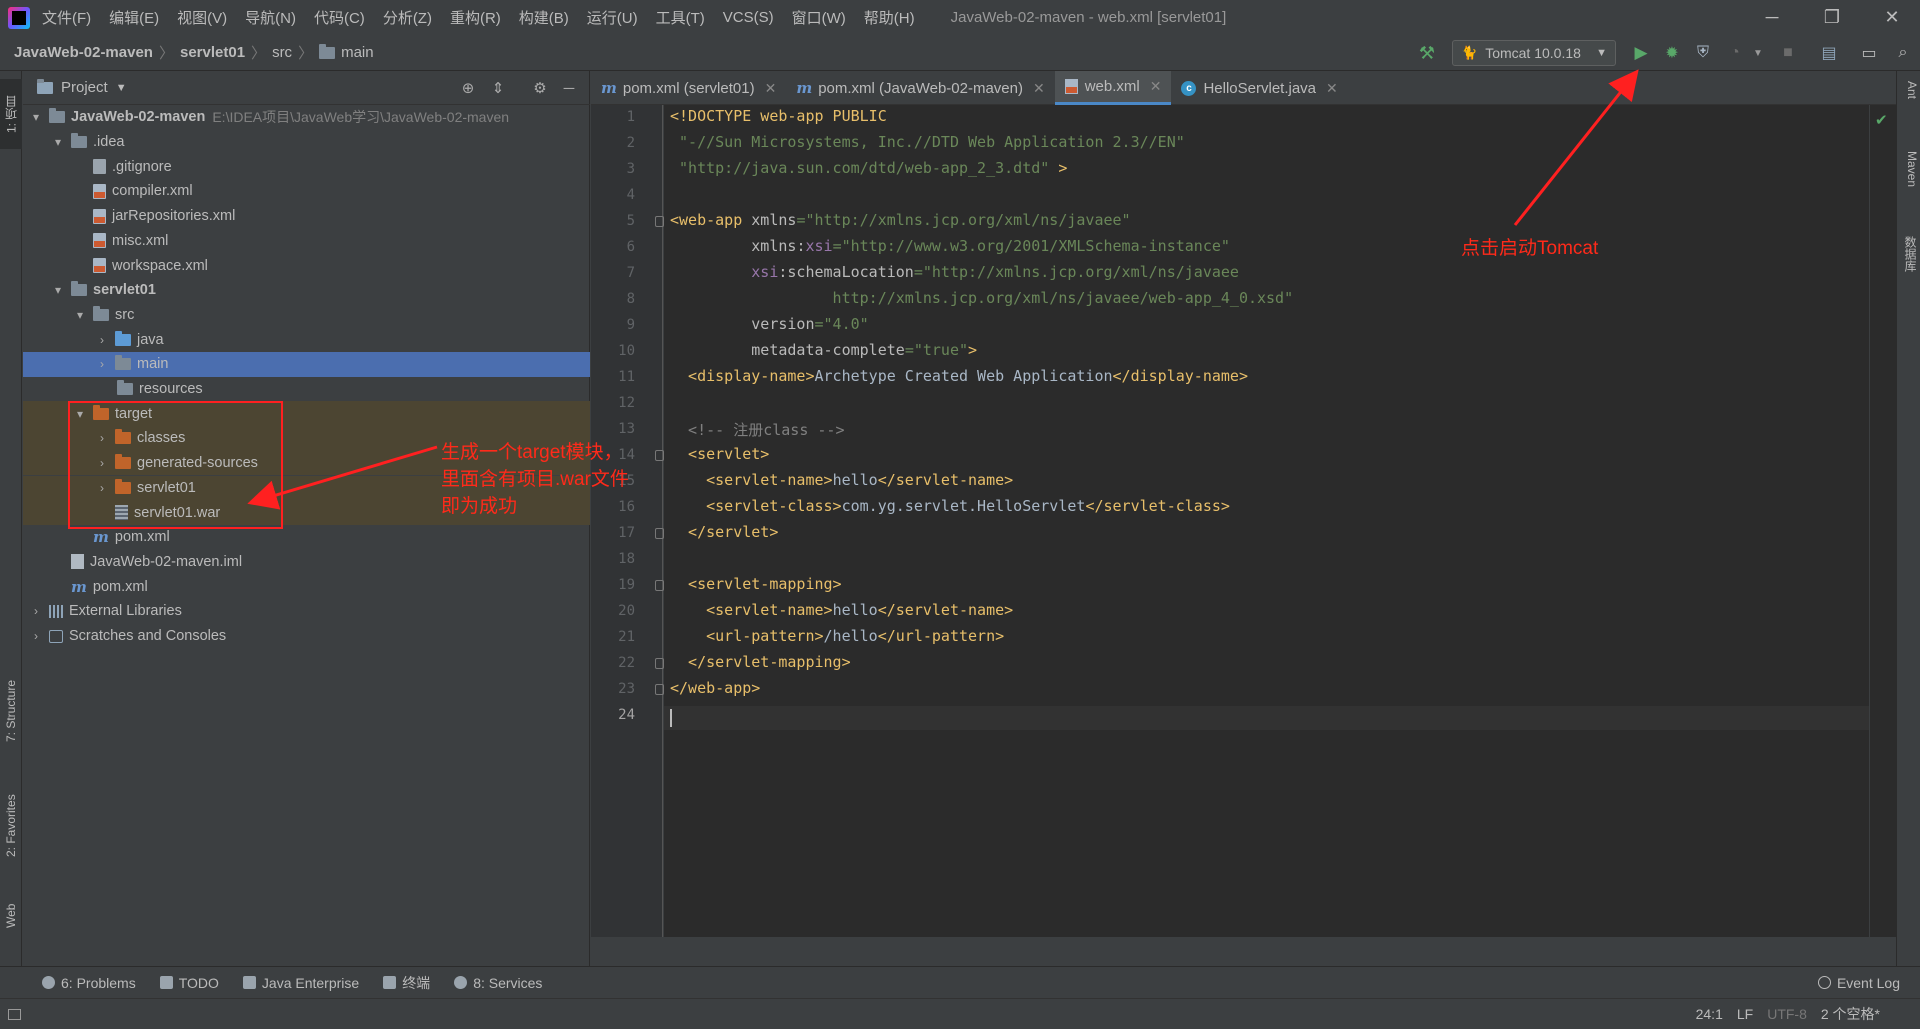 The height and width of the screenshot is (1029, 1920). Describe the element at coordinates (134, 17) in the screenshot. I see `menu-edit: 编辑(E)` at that location.